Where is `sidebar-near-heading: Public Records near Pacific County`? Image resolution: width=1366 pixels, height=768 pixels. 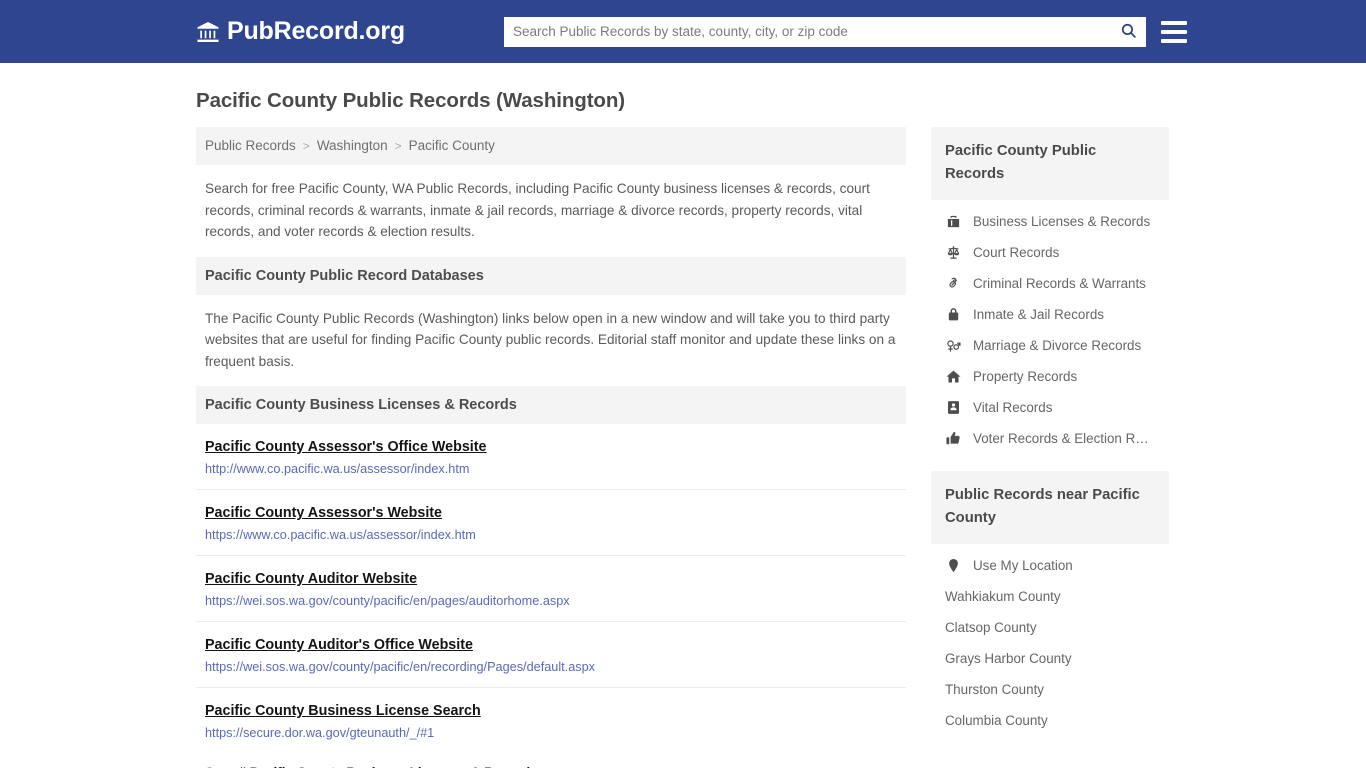 sidebar-near-heading: Public Records near Pacific County is located at coordinates (1050, 507).